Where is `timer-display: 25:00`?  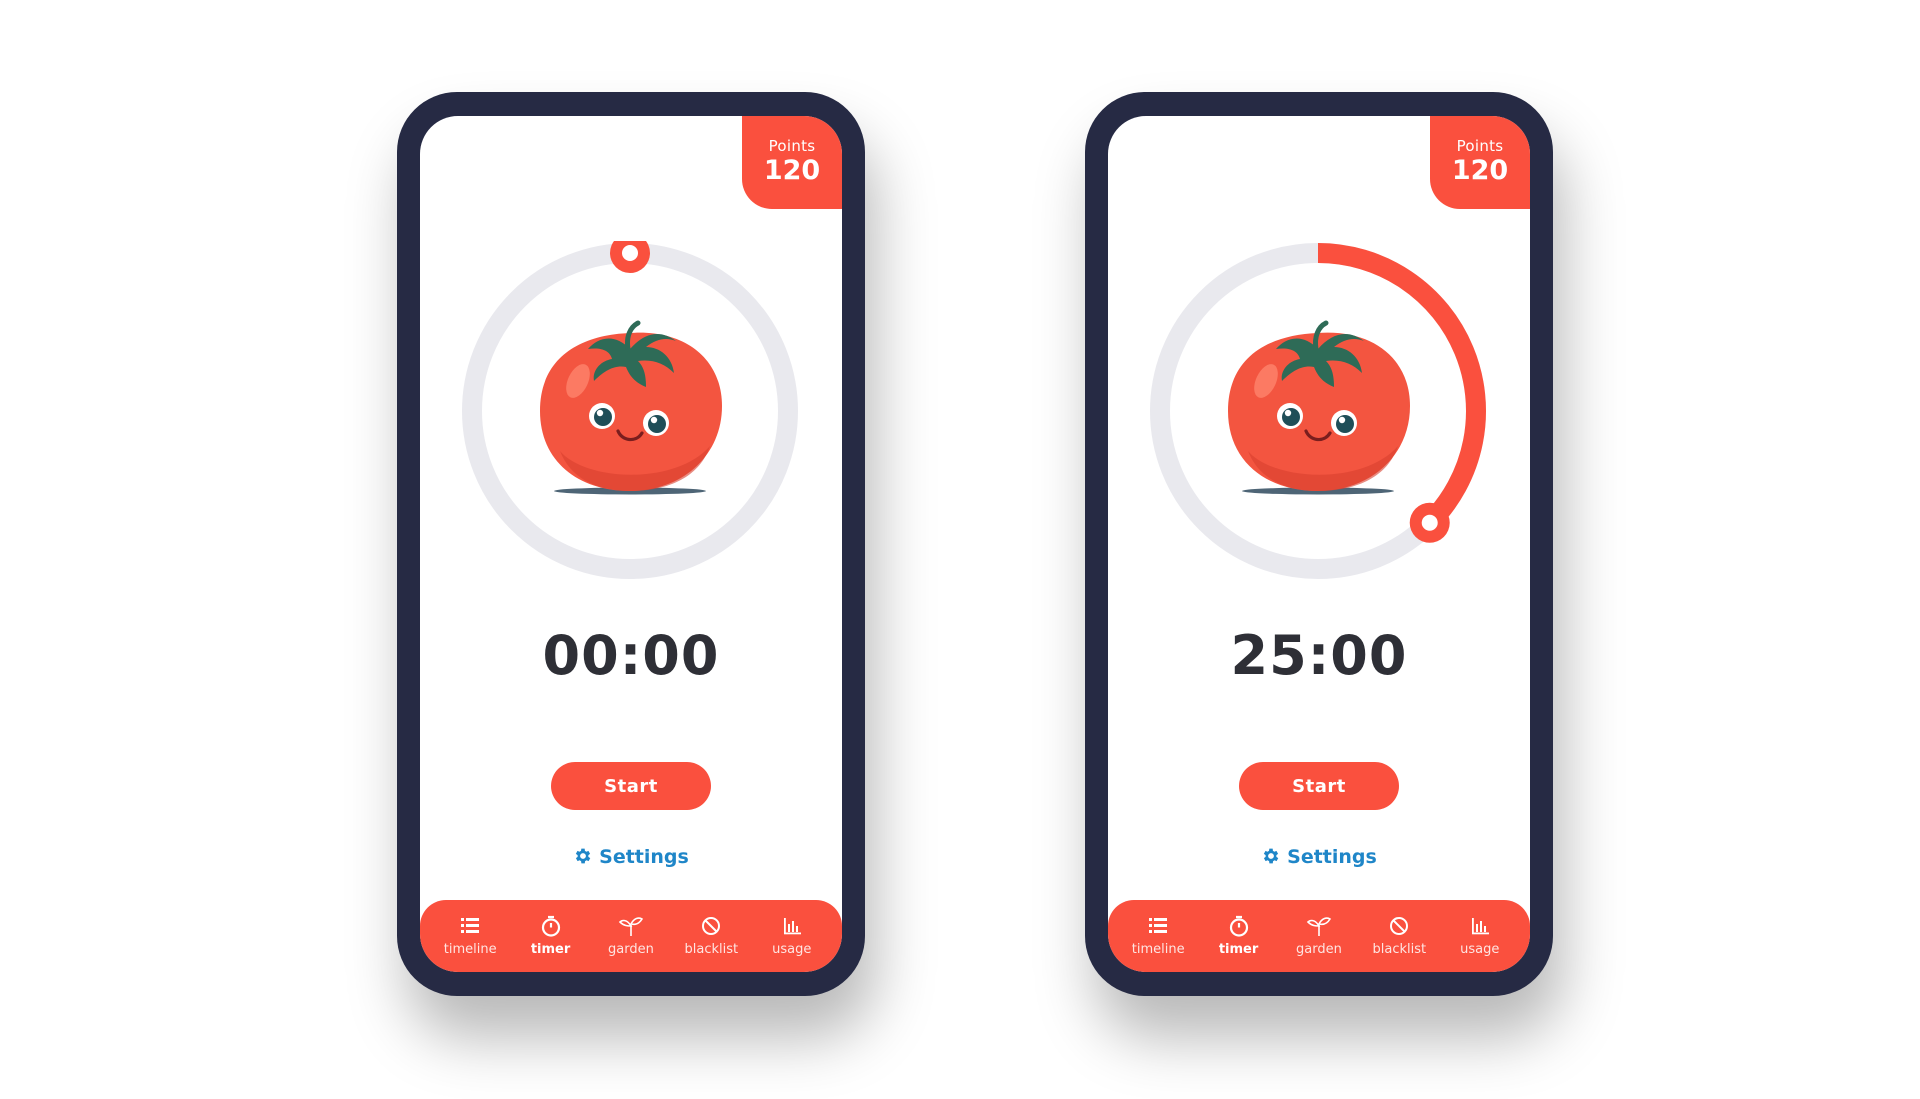
timer-display: 25:00 is located at coordinates (1319, 655).